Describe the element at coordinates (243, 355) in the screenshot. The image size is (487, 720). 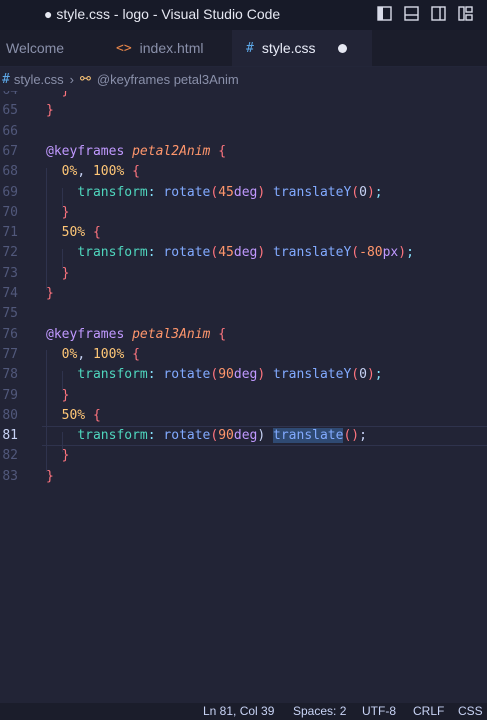
I see `code-line: 77 0%, 100% {` at that location.